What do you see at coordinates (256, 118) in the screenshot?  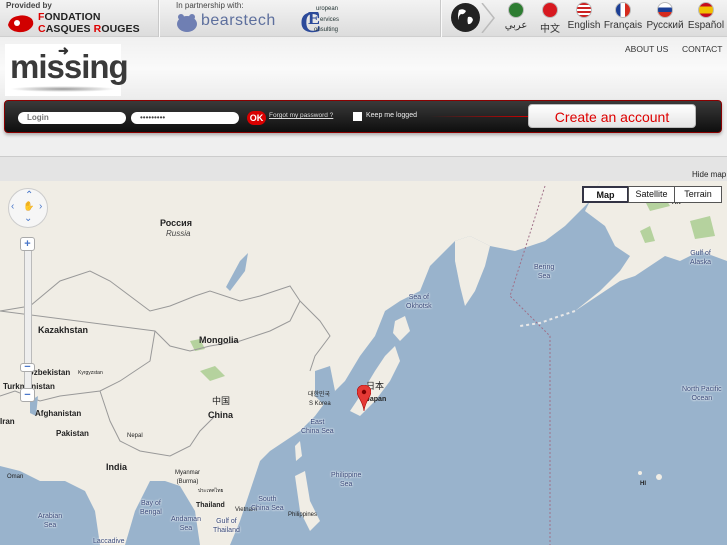 I see `ok-button: OK` at bounding box center [256, 118].